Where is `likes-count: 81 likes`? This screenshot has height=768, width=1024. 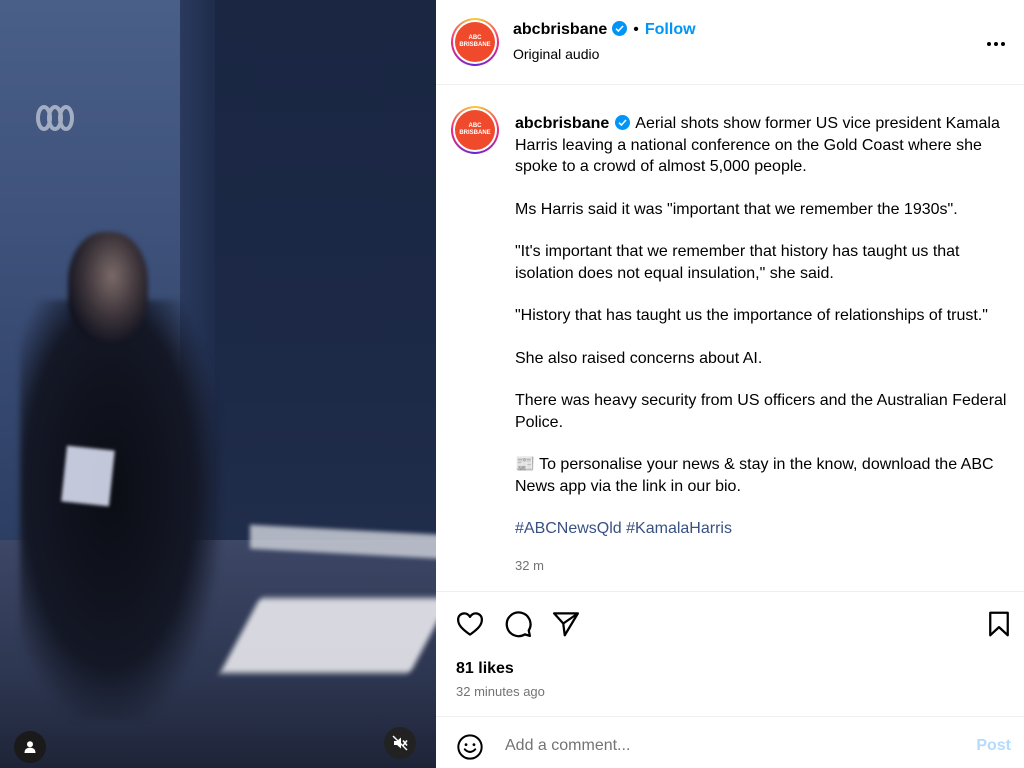
likes-count: 81 likes is located at coordinates (485, 669).